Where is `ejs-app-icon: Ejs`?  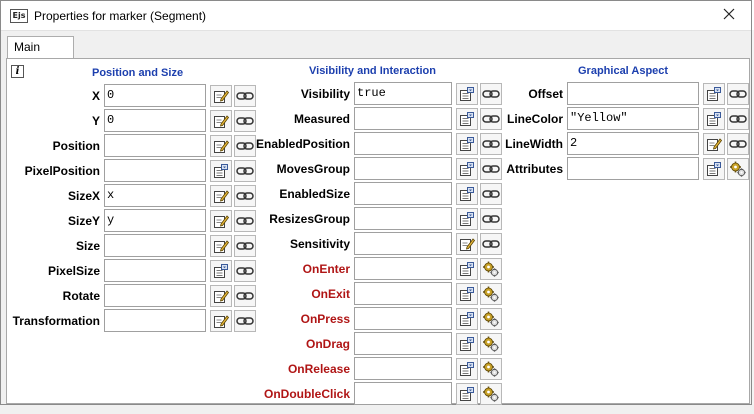
ejs-app-icon: Ejs is located at coordinates (19, 16).